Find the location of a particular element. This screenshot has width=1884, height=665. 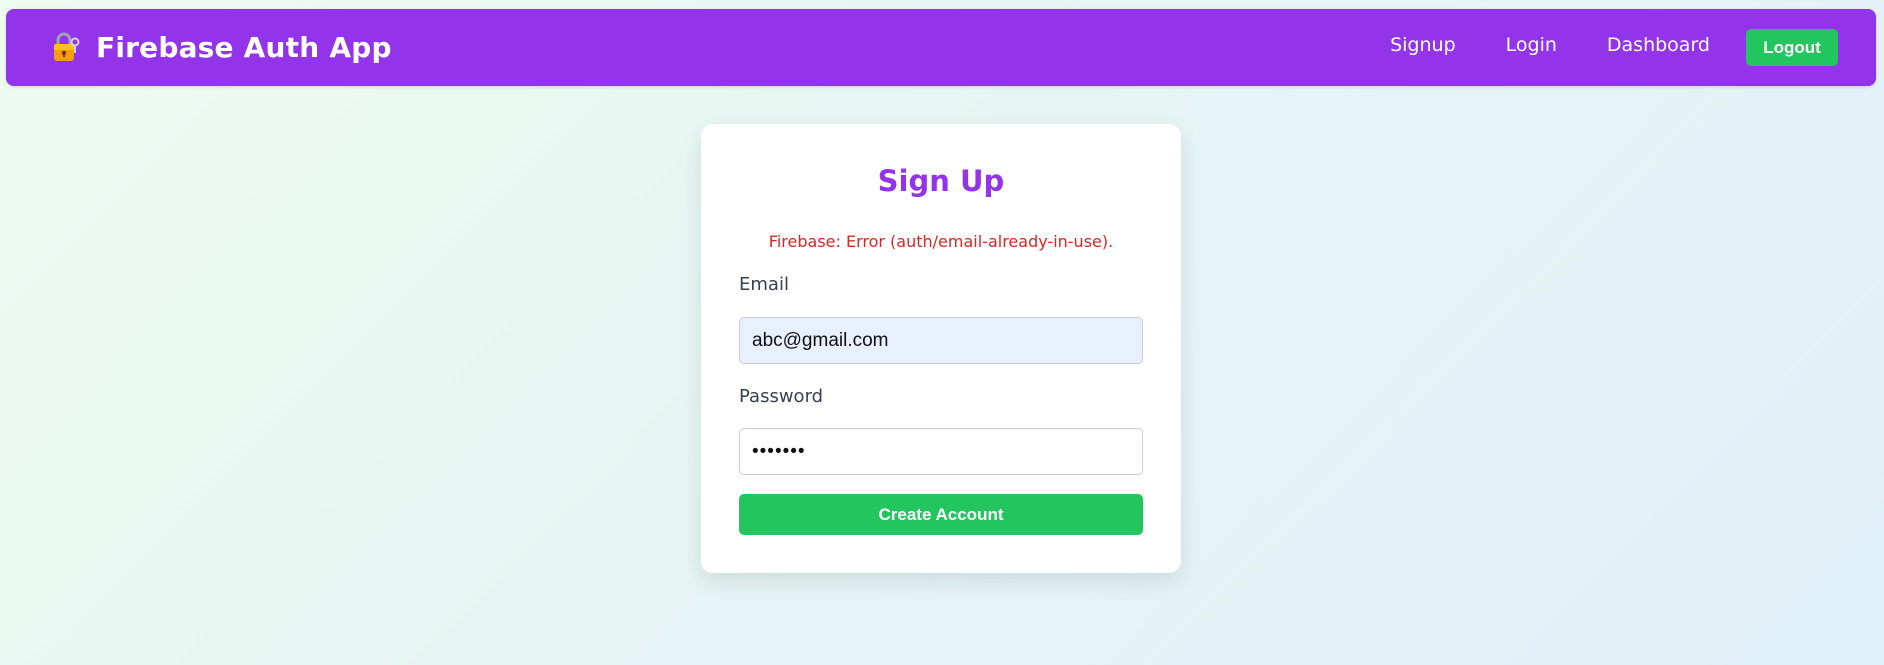

brand: Firebase Auth App is located at coordinates (220, 47).